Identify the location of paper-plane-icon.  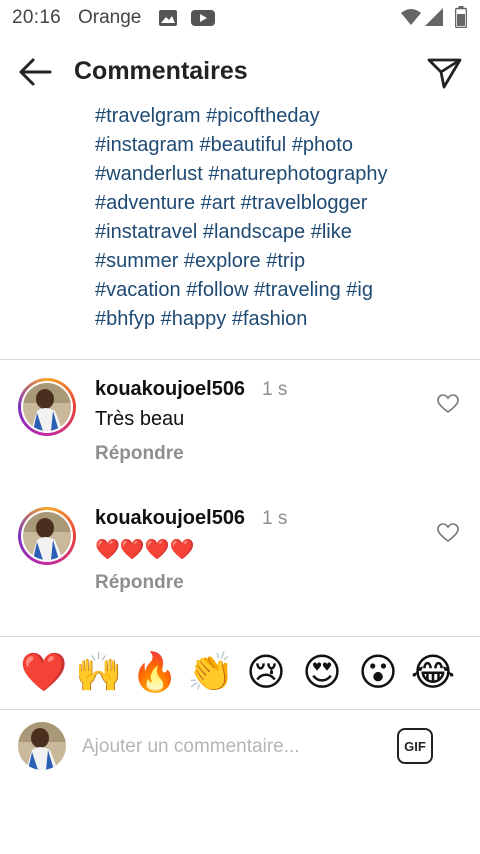
(444, 73).